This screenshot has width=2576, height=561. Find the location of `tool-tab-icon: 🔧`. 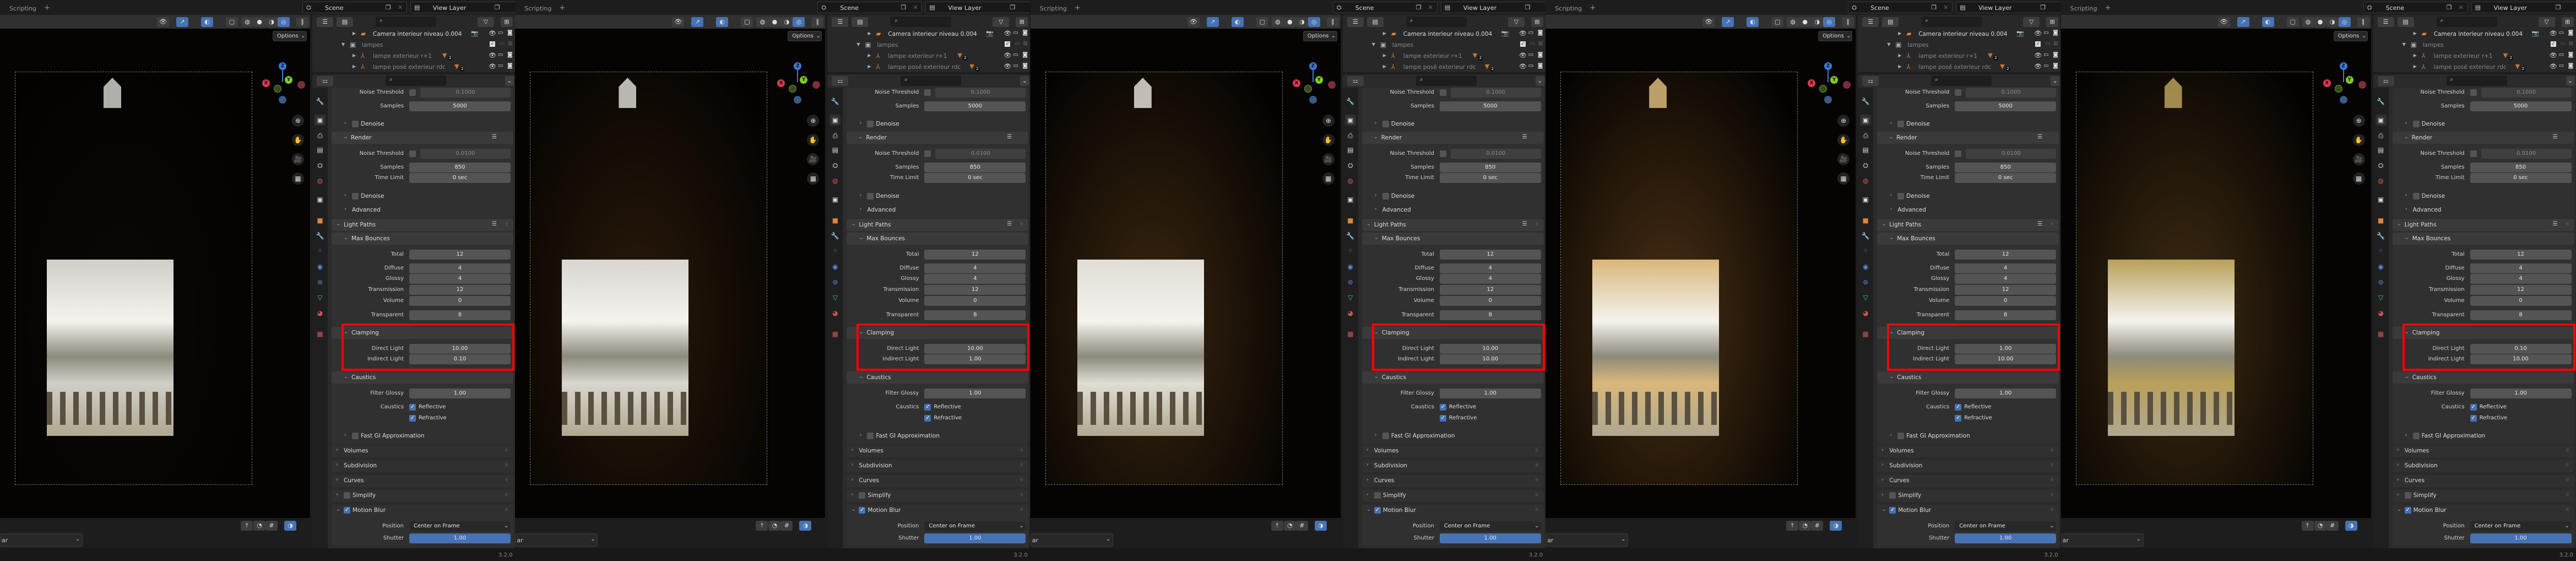

tool-tab-icon: 🔧 is located at coordinates (834, 102).